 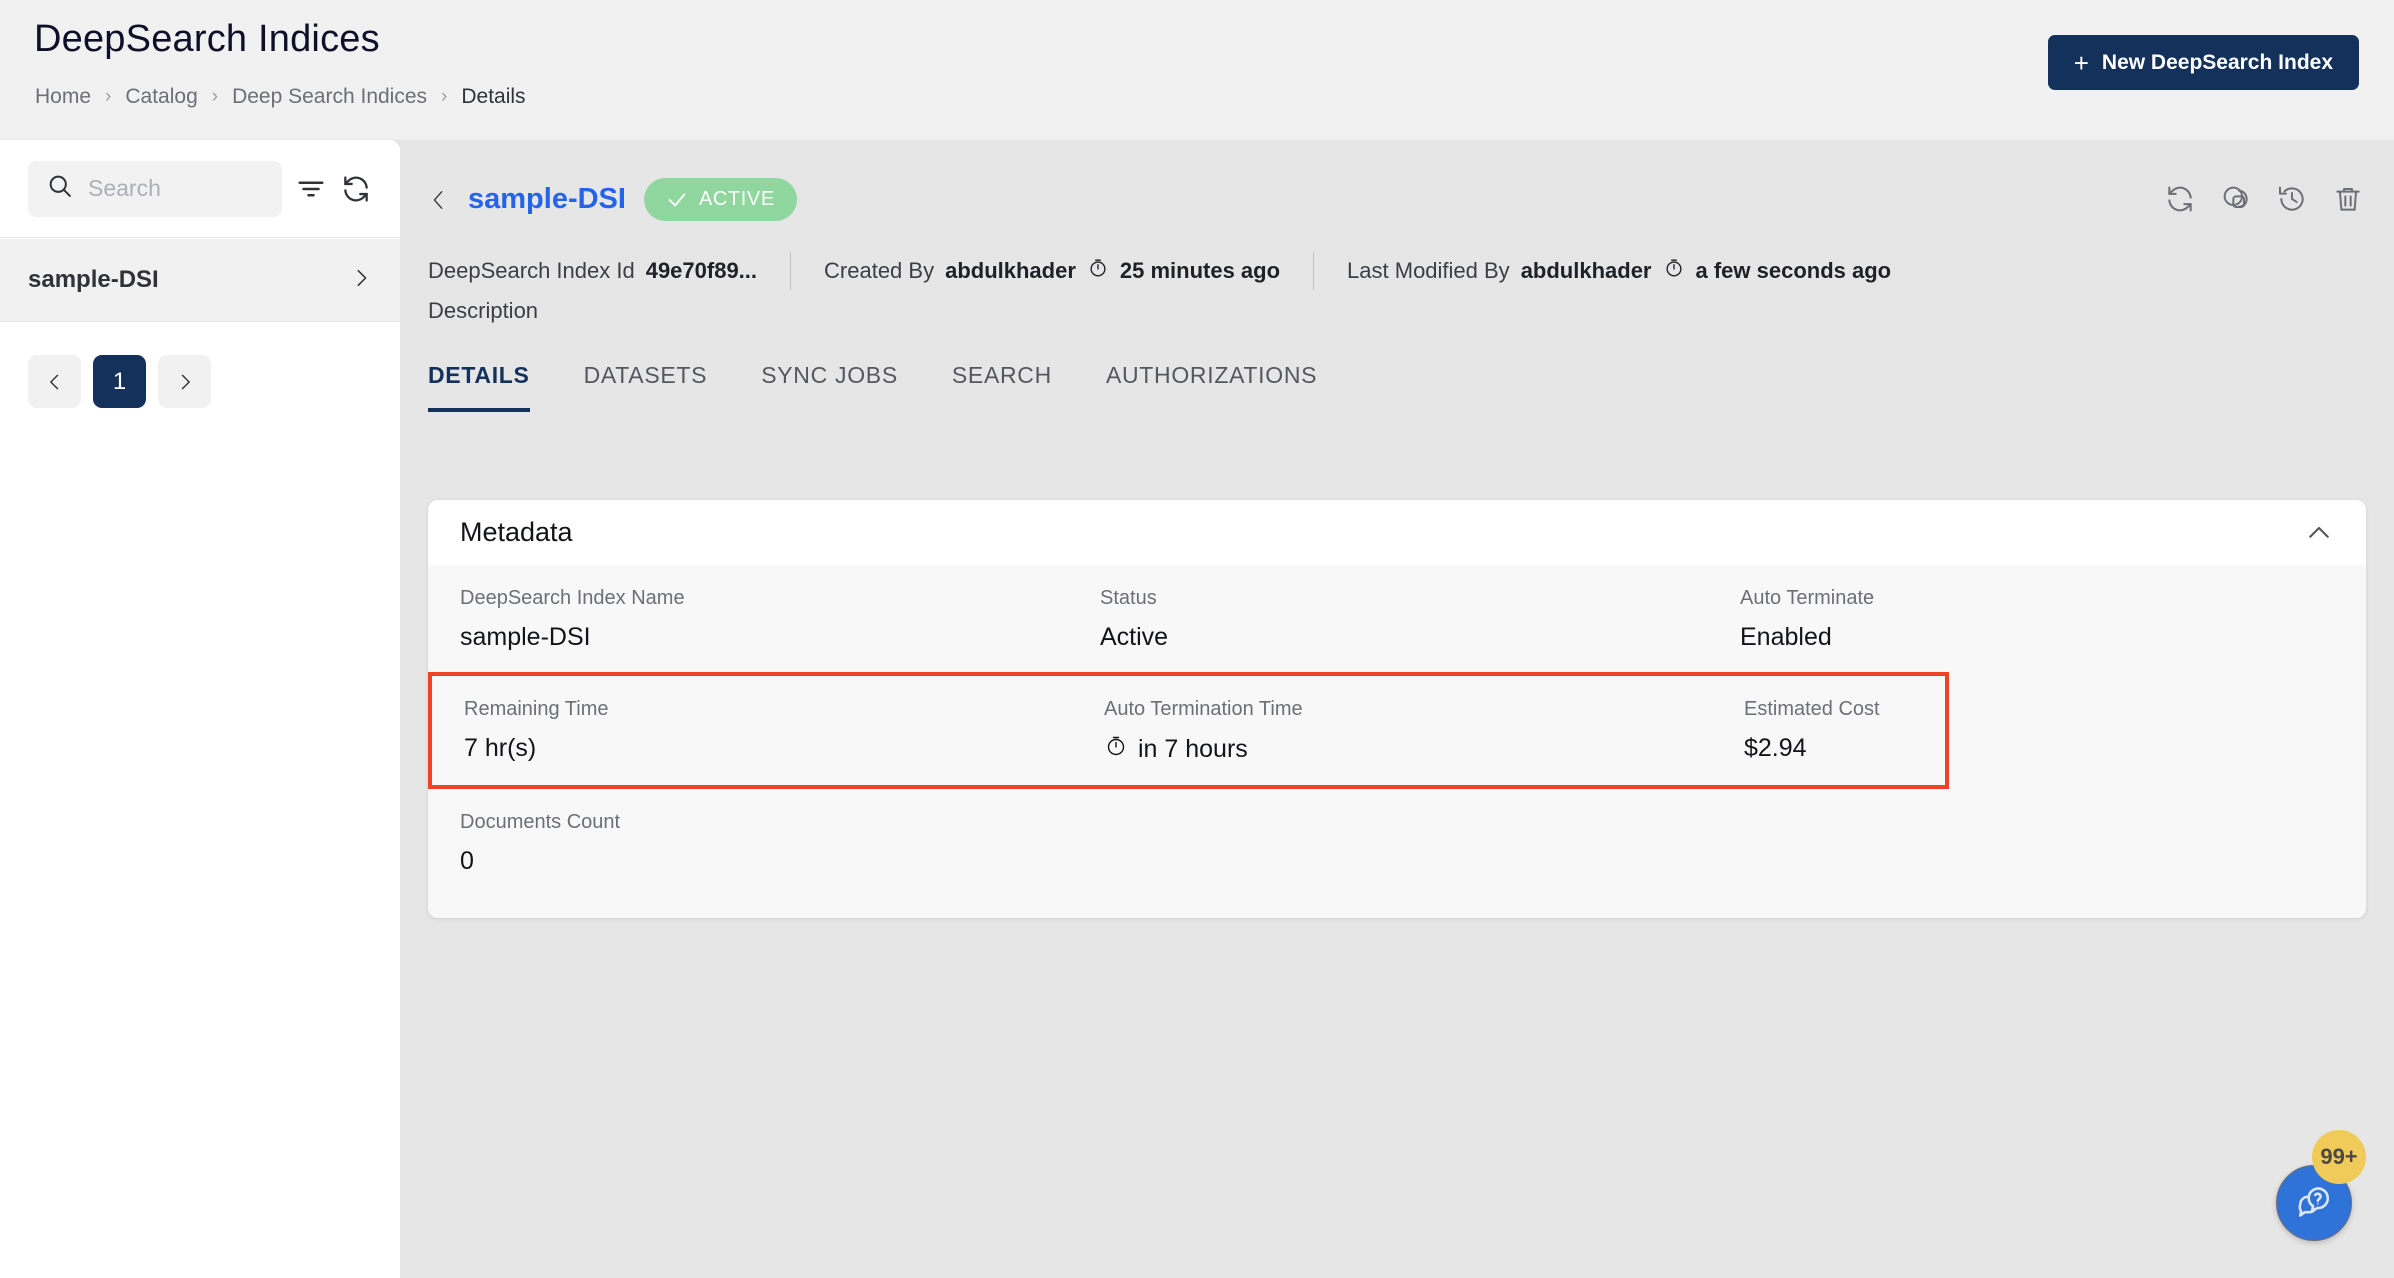 I want to click on detail-header-actions, so click(x=2264, y=199).